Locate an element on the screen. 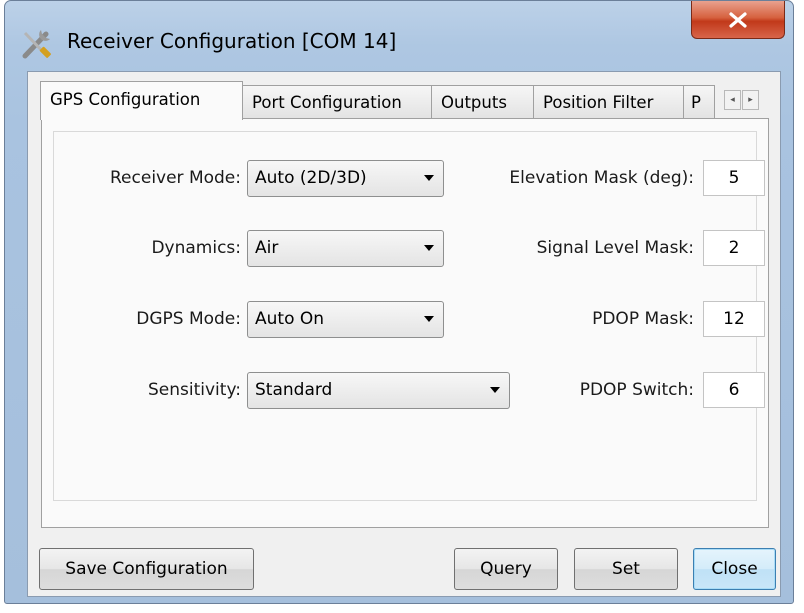  sensitivity-value: Standard is located at coordinates (294, 390).